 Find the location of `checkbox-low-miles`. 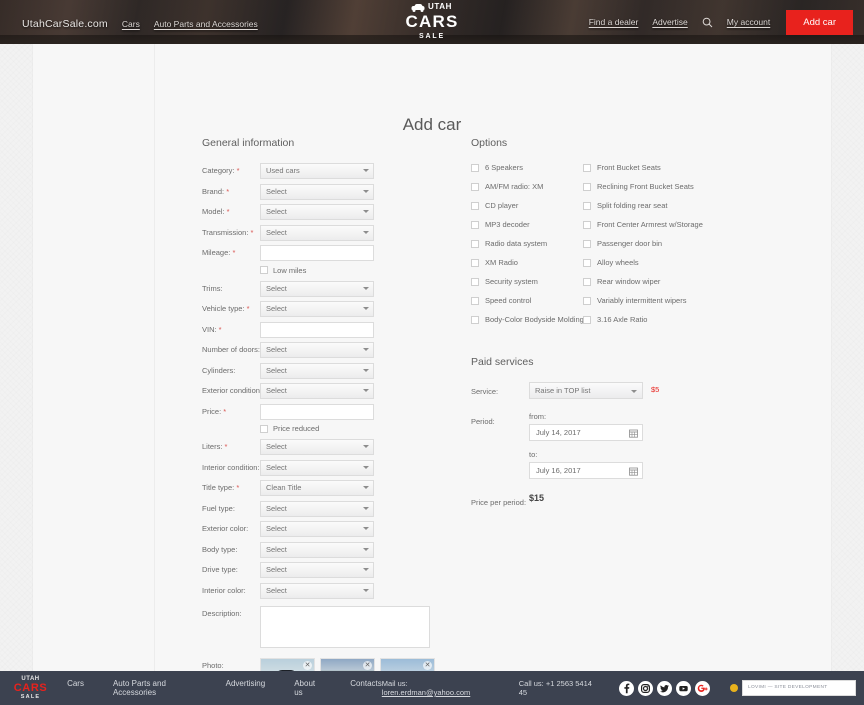

checkbox-low-miles is located at coordinates (264, 270).